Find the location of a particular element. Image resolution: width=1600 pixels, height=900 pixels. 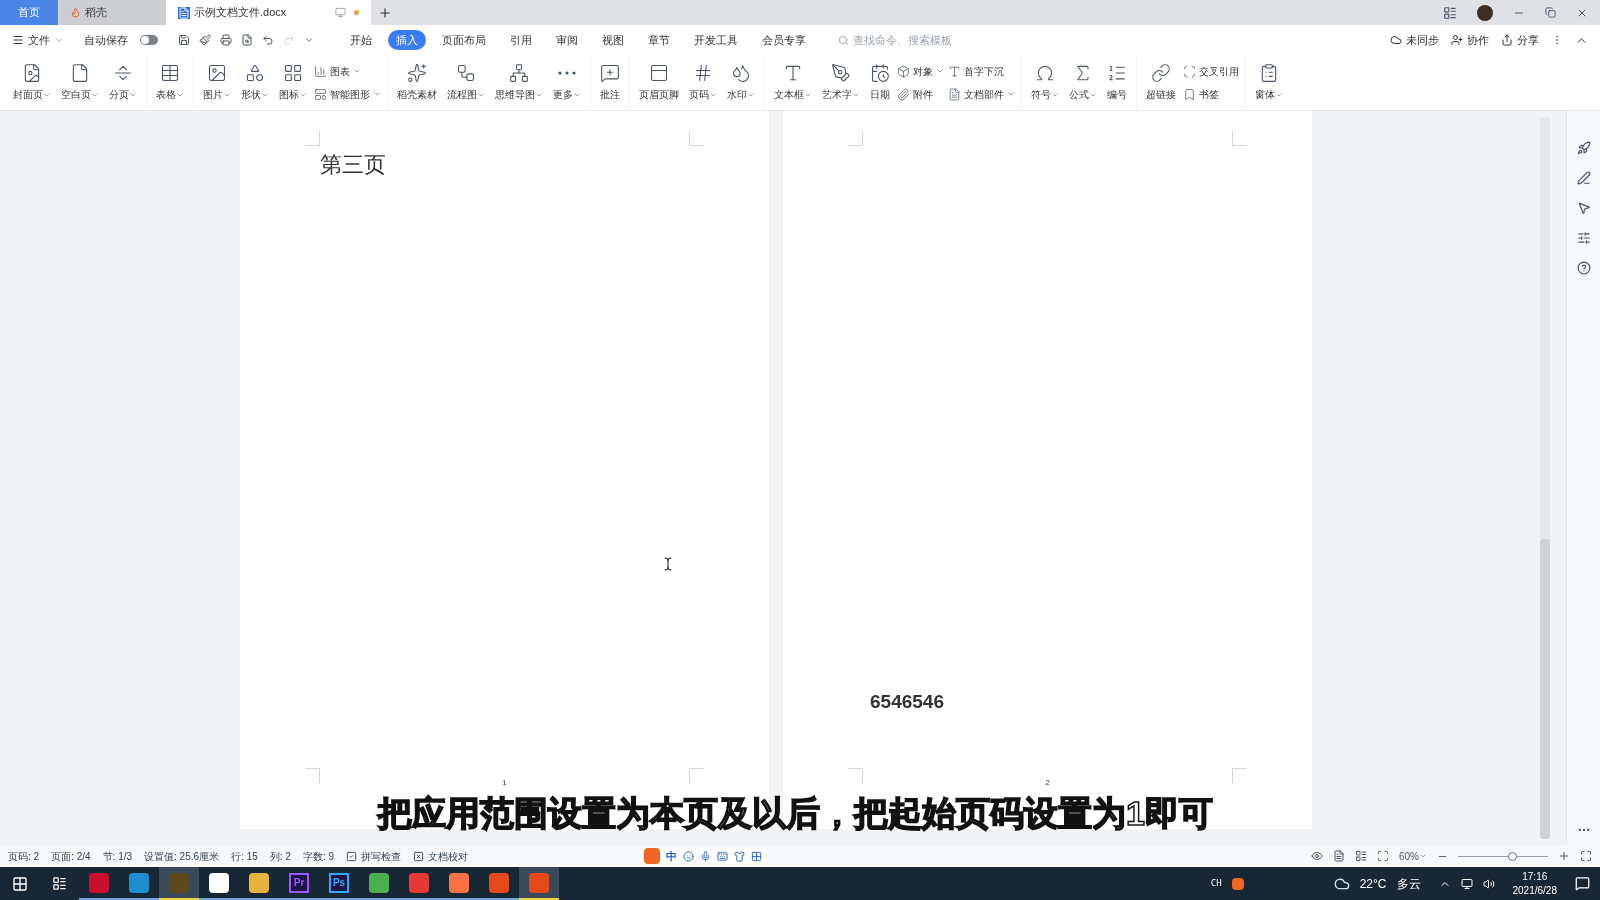

sliders-icon is located at coordinates (1583, 238).